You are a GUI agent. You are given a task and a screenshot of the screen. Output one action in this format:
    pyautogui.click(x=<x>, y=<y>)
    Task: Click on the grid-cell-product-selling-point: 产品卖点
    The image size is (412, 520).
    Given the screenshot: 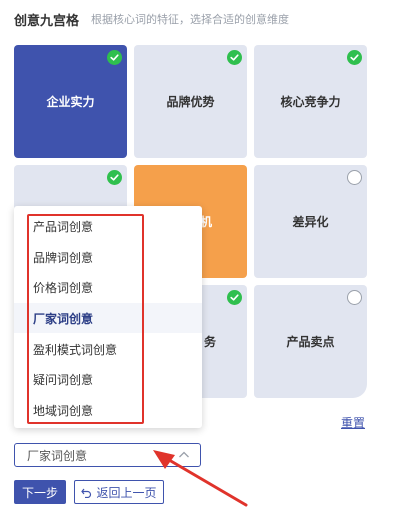 What is the action you would take?
    pyautogui.click(x=310, y=341)
    